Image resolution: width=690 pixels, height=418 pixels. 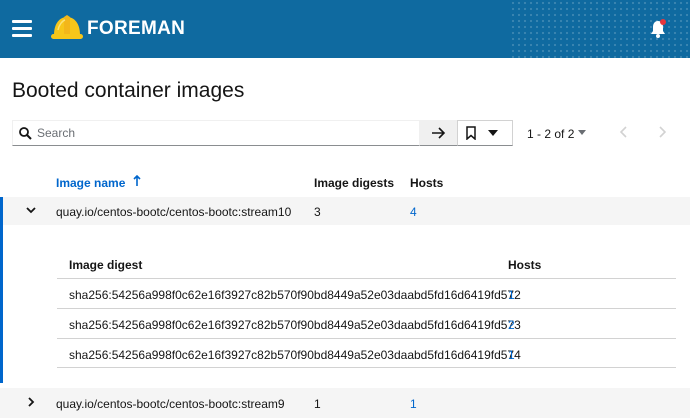 I want to click on bookmark-icon, so click(x=471, y=133).